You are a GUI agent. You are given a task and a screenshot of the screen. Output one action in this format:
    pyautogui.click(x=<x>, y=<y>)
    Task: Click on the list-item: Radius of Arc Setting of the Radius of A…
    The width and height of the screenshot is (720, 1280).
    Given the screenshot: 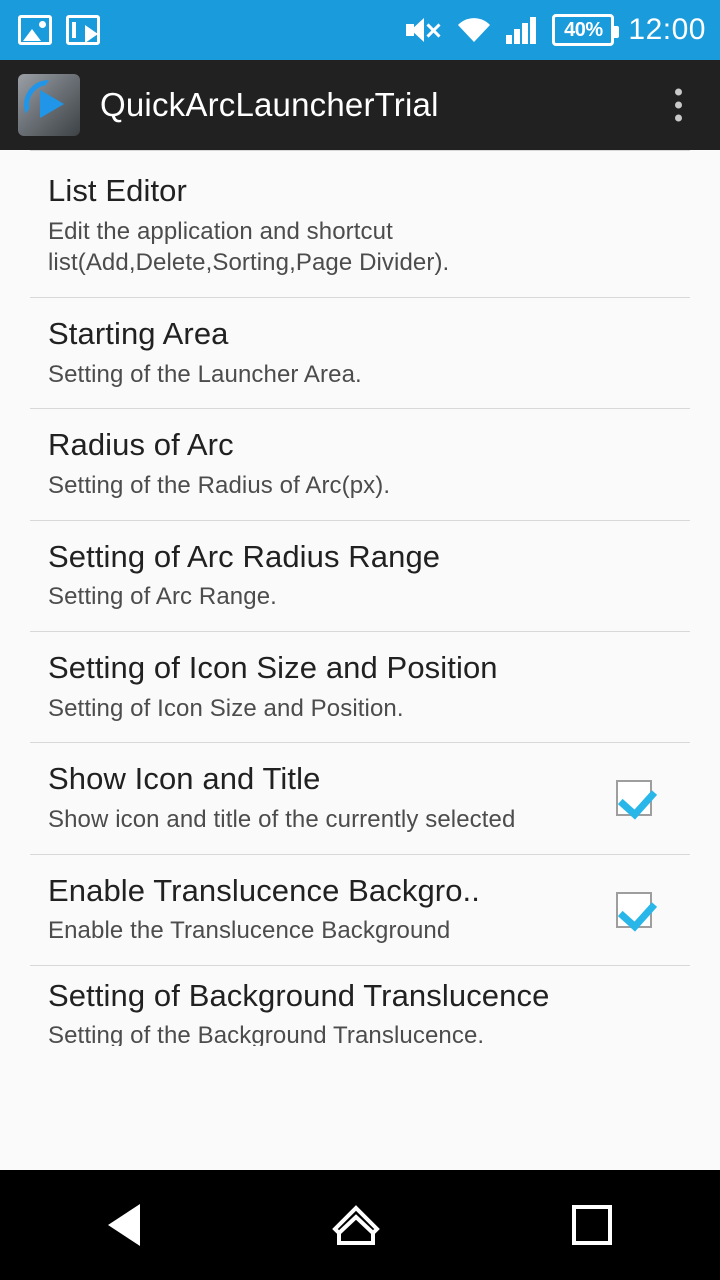 What is the action you would take?
    pyautogui.click(x=360, y=464)
    